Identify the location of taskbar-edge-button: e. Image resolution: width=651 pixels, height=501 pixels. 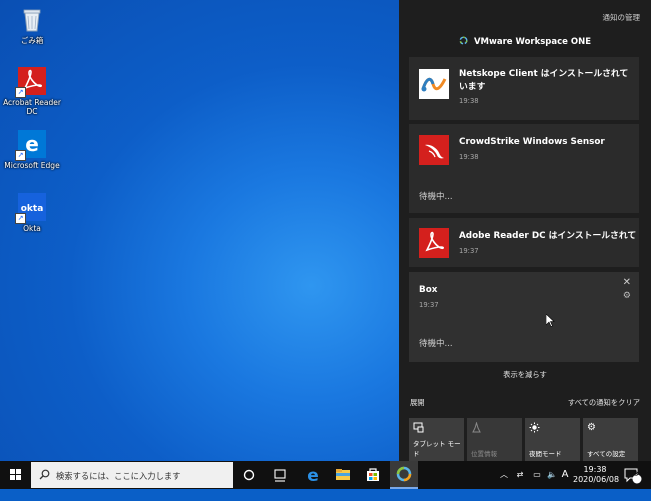
(313, 475).